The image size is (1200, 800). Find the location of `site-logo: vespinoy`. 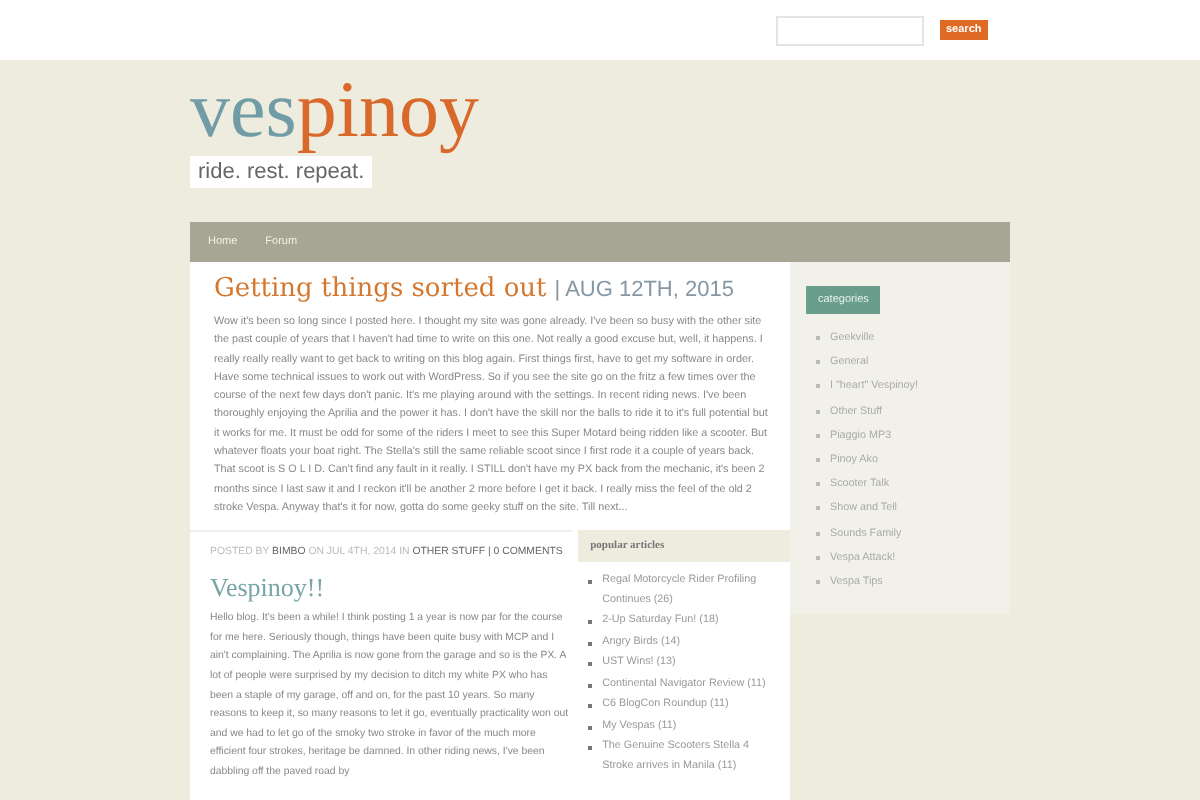

site-logo: vespinoy is located at coordinates (334, 110).